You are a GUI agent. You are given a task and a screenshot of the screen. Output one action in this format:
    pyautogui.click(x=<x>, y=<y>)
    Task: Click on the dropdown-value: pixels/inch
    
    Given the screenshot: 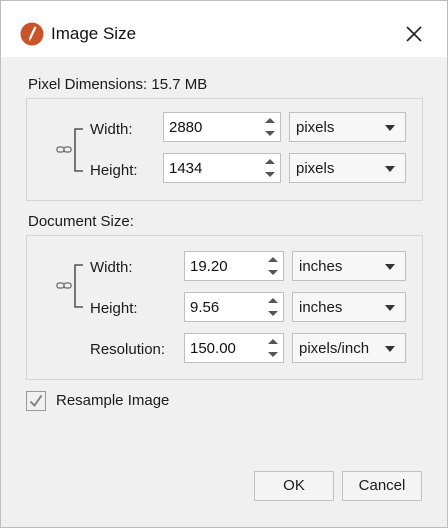 What is the action you would take?
    pyautogui.click(x=334, y=348)
    